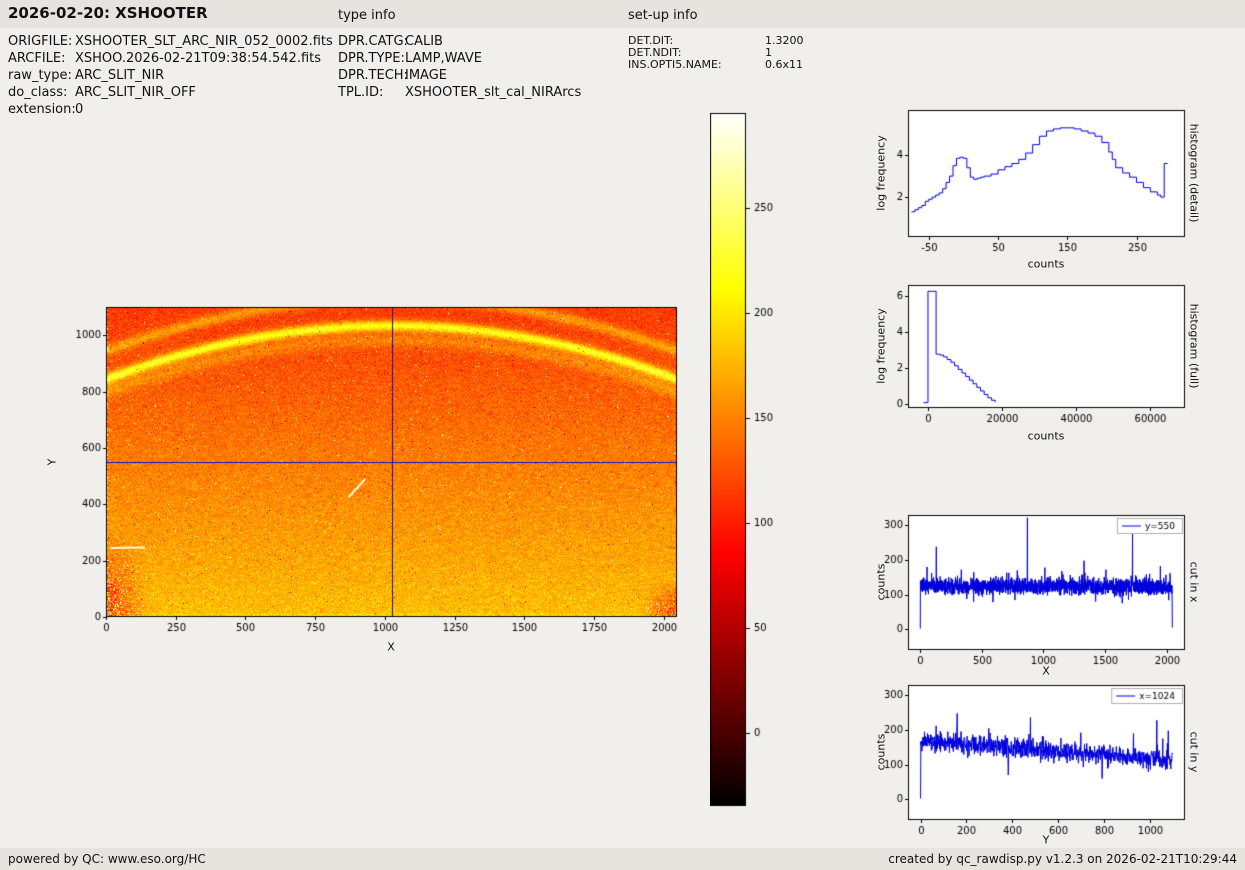 This screenshot has height=870, width=1245. I want to click on setup-info-heading: set-up info, so click(663, 15).